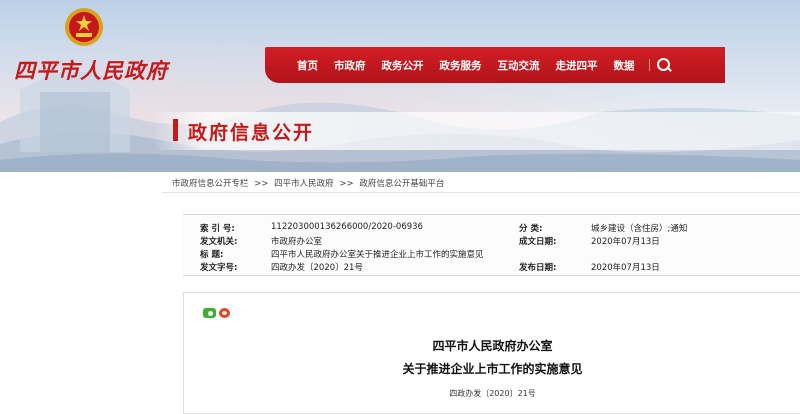 The height and width of the screenshot is (414, 800). Describe the element at coordinates (209, 313) in the screenshot. I see `wechat-icon` at that location.